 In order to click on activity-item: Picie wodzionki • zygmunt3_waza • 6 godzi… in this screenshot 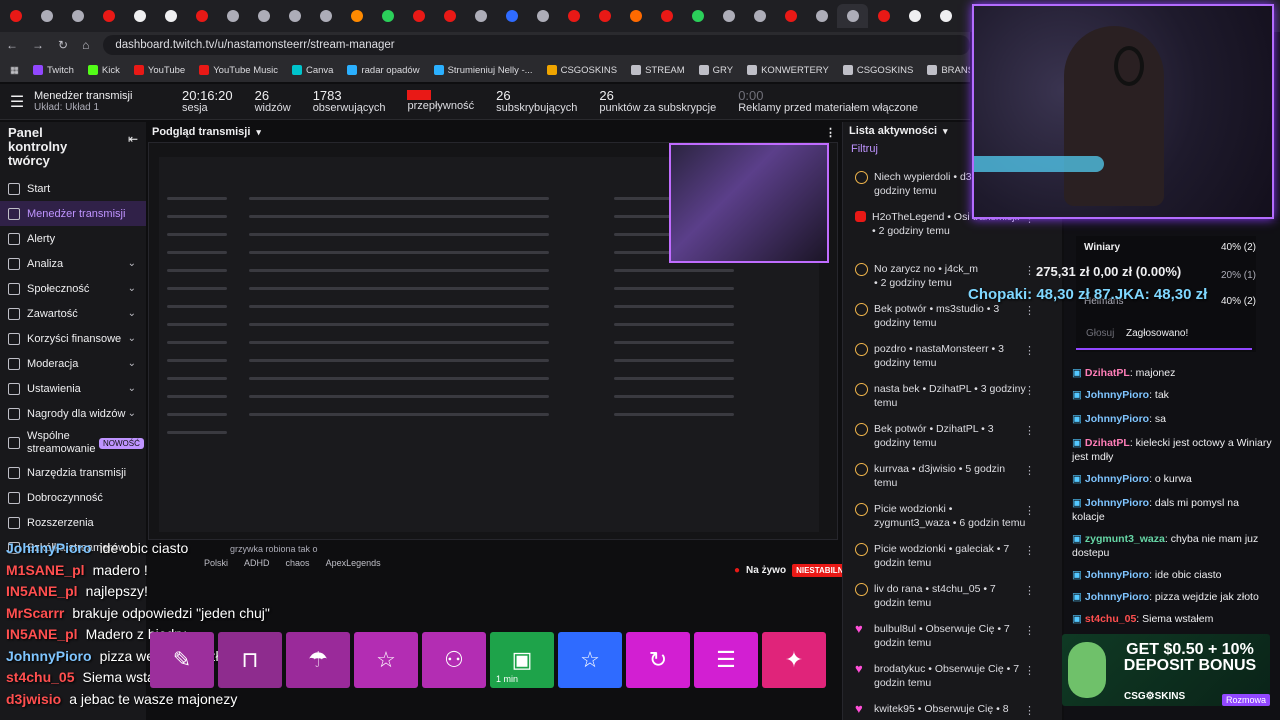, I will do `click(953, 516)`.